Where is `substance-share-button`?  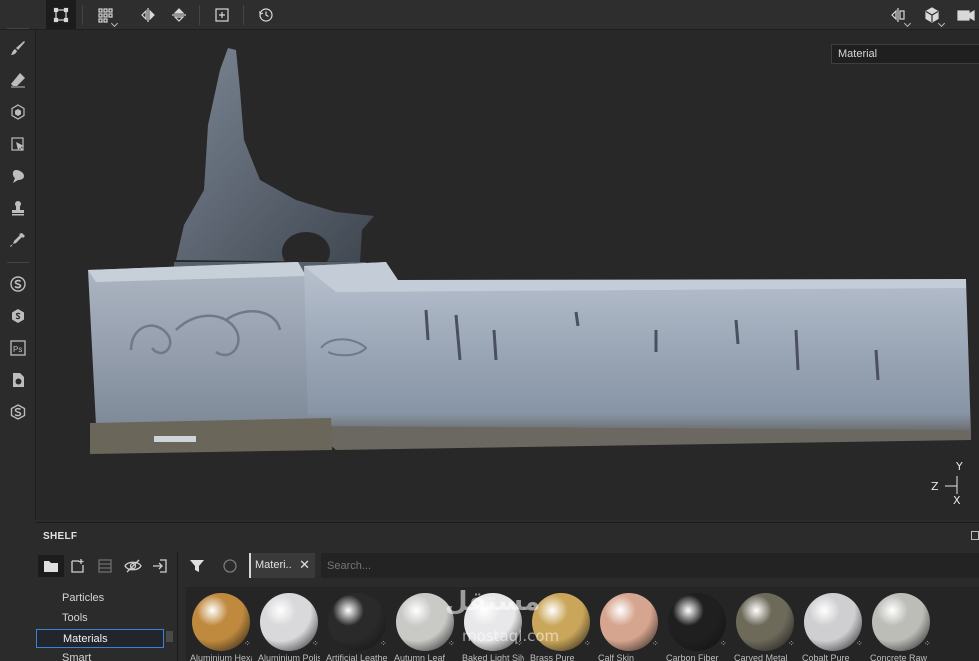
substance-share-button is located at coordinates (18, 412).